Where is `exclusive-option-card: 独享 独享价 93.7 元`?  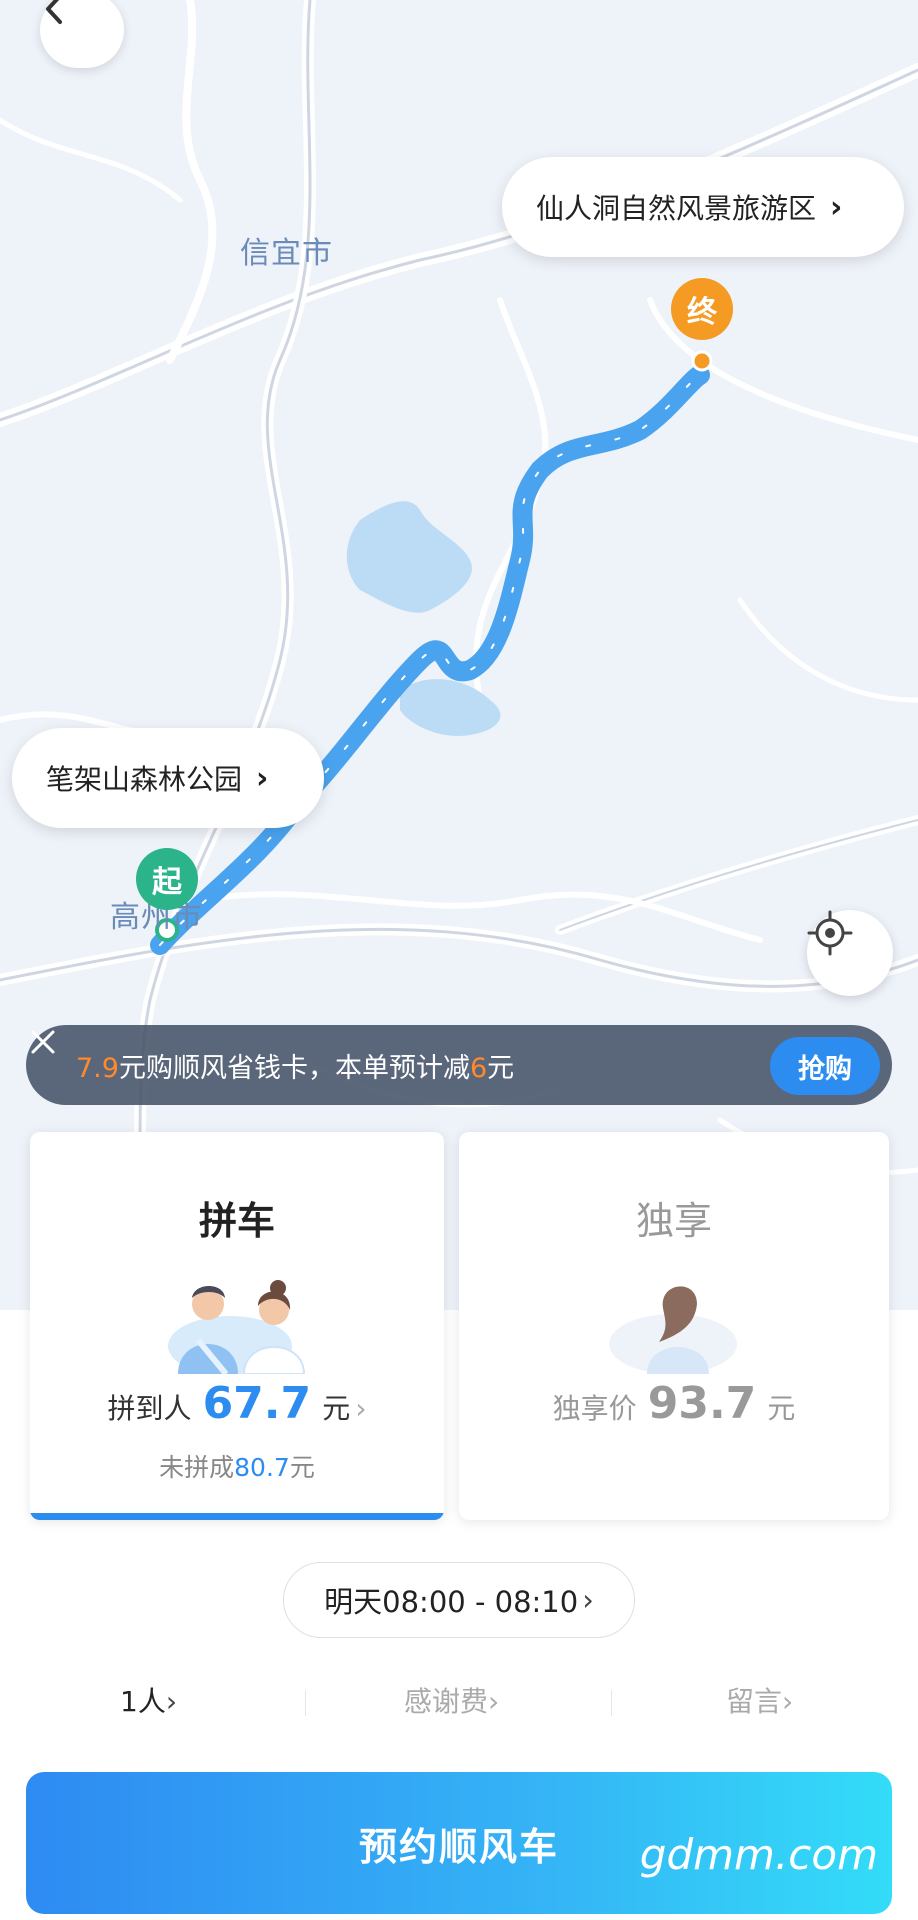
exclusive-option-card: 独享 独享价 93.7 元 is located at coordinates (674, 1326).